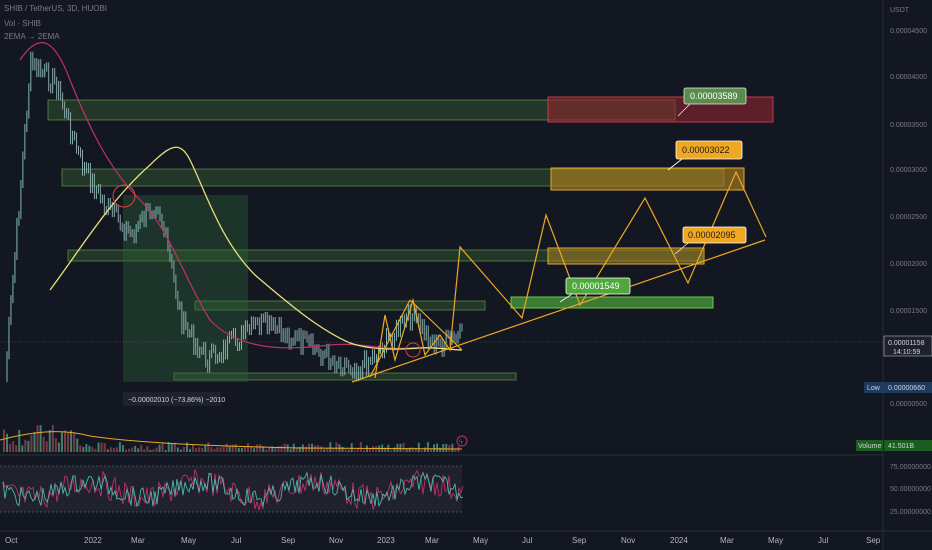  Describe the element at coordinates (908, 170) in the screenshot. I see `price-tick: 0.00003000` at that location.